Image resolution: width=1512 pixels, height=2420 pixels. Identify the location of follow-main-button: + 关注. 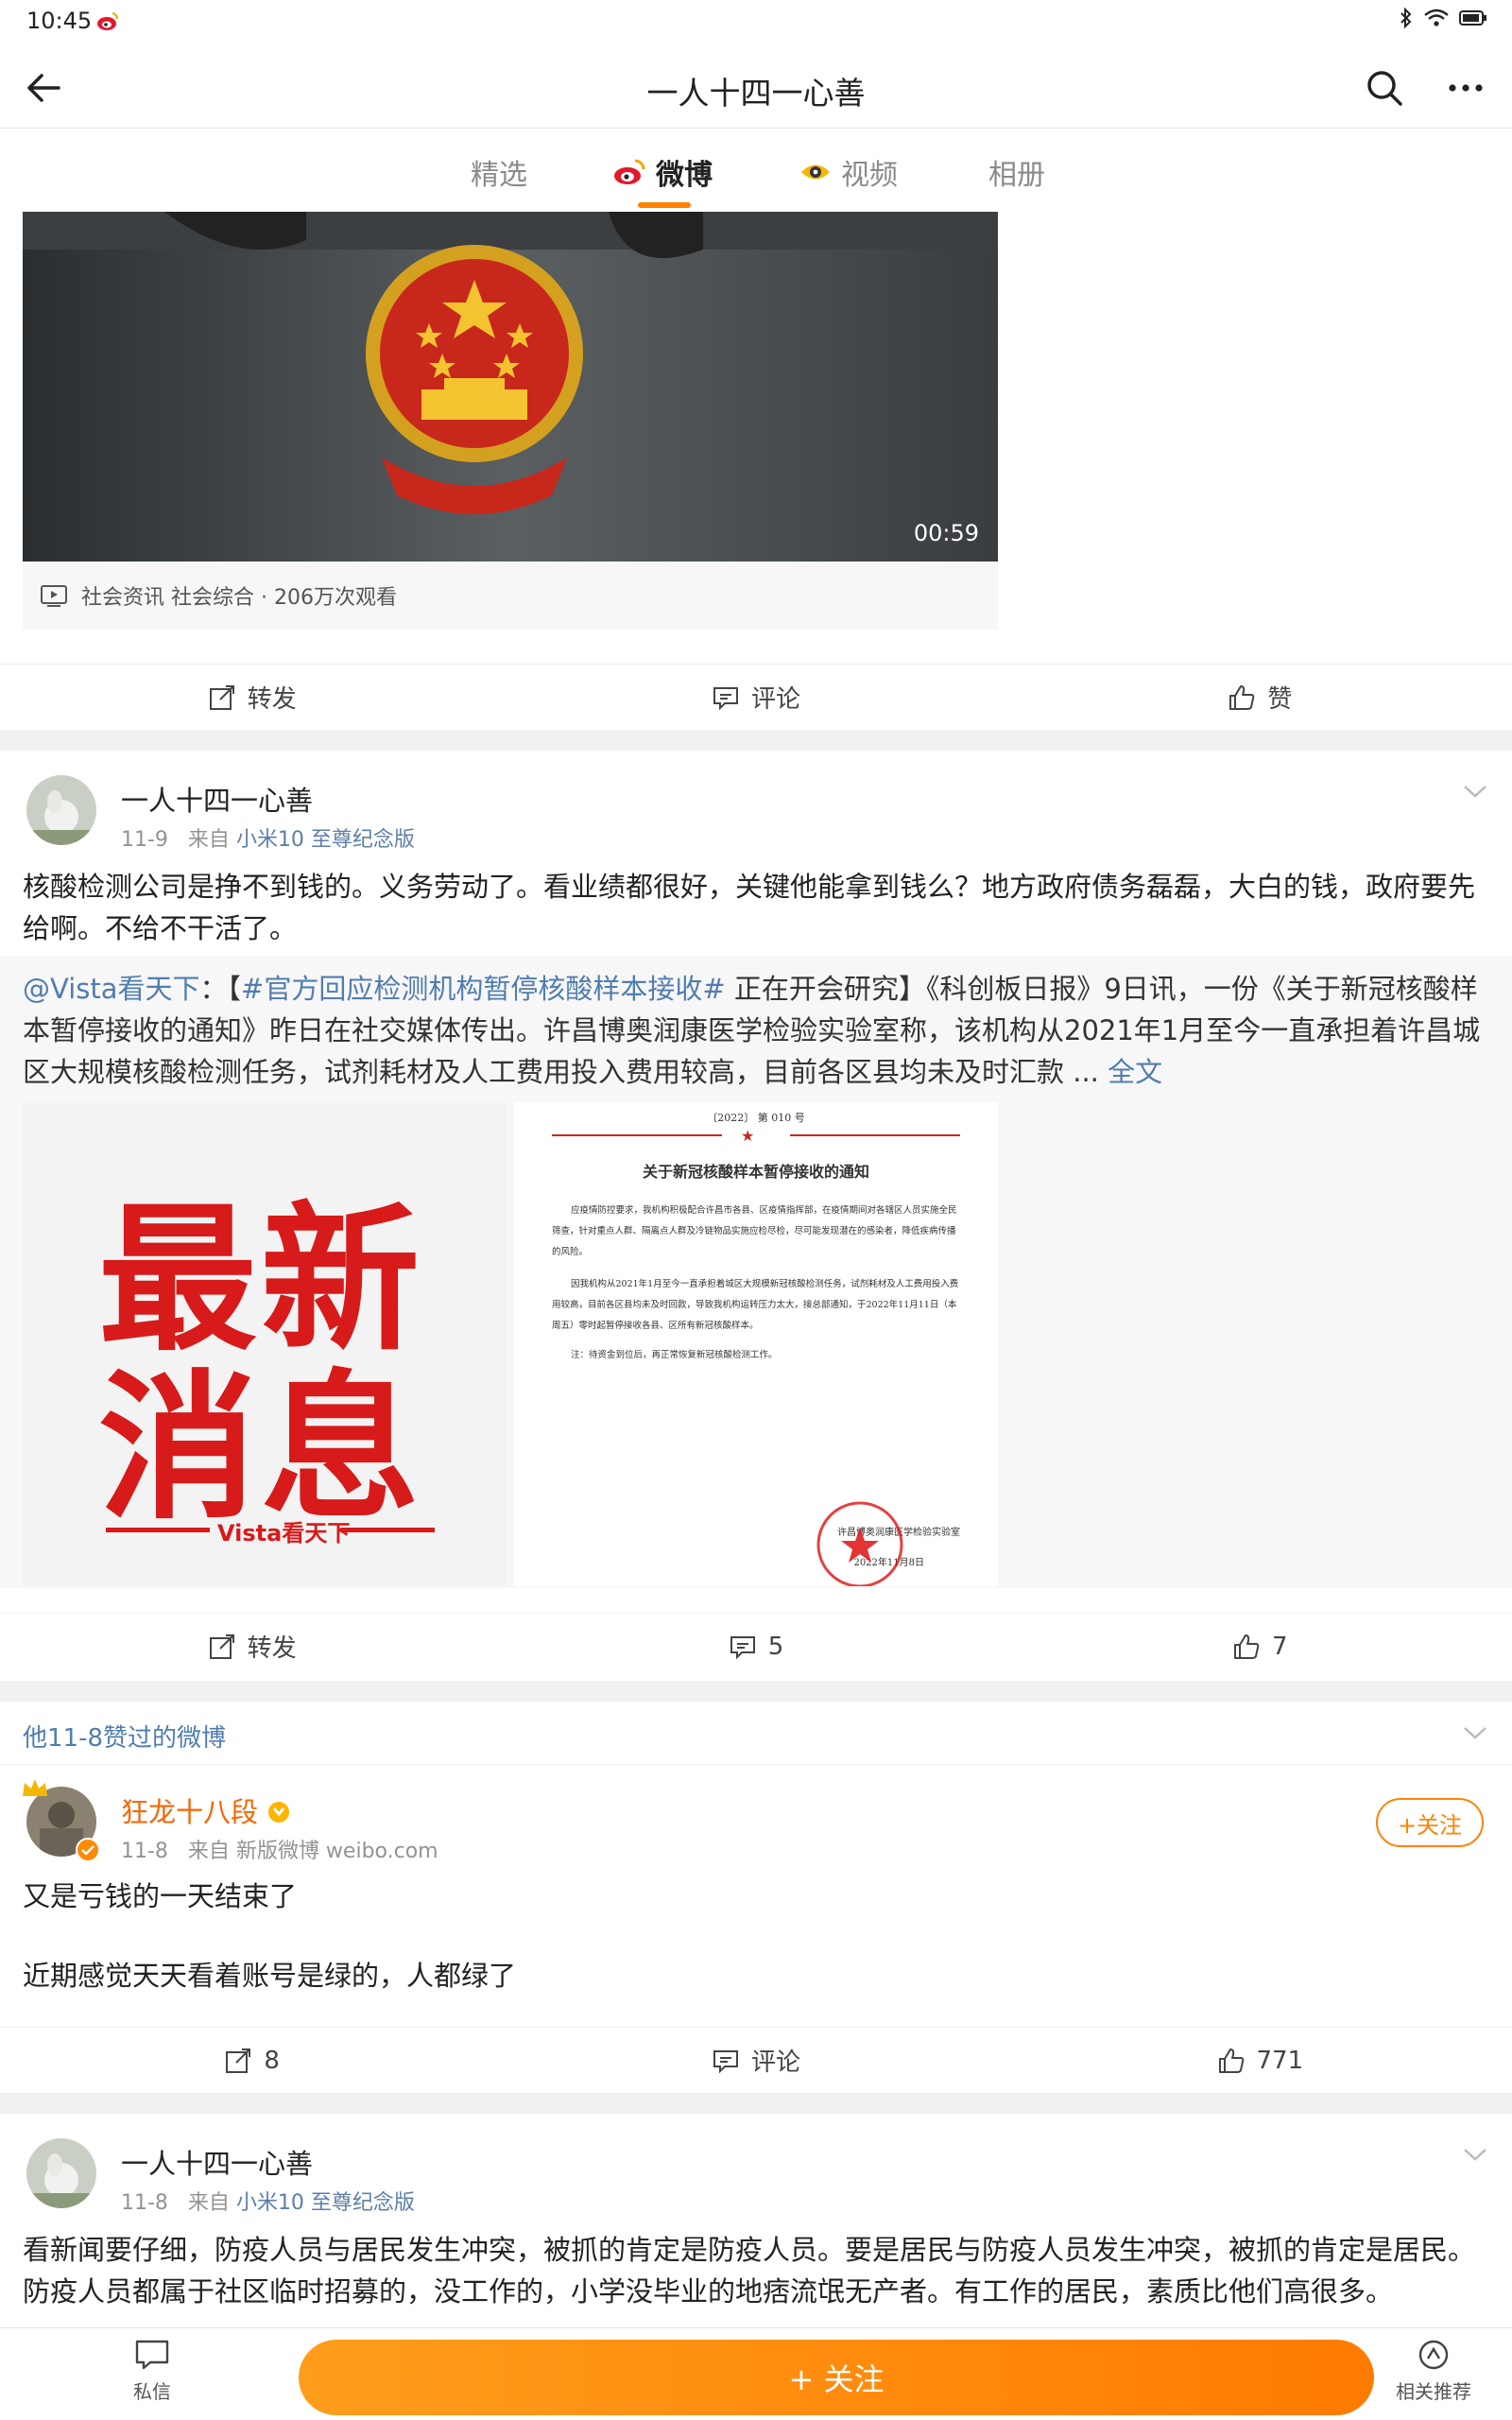
(836, 2377).